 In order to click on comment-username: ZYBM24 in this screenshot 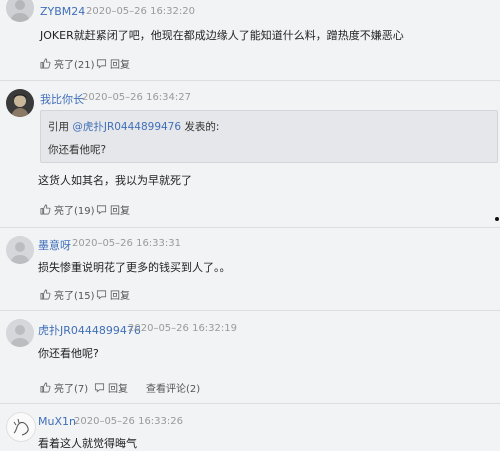, I will do `click(62, 11)`.